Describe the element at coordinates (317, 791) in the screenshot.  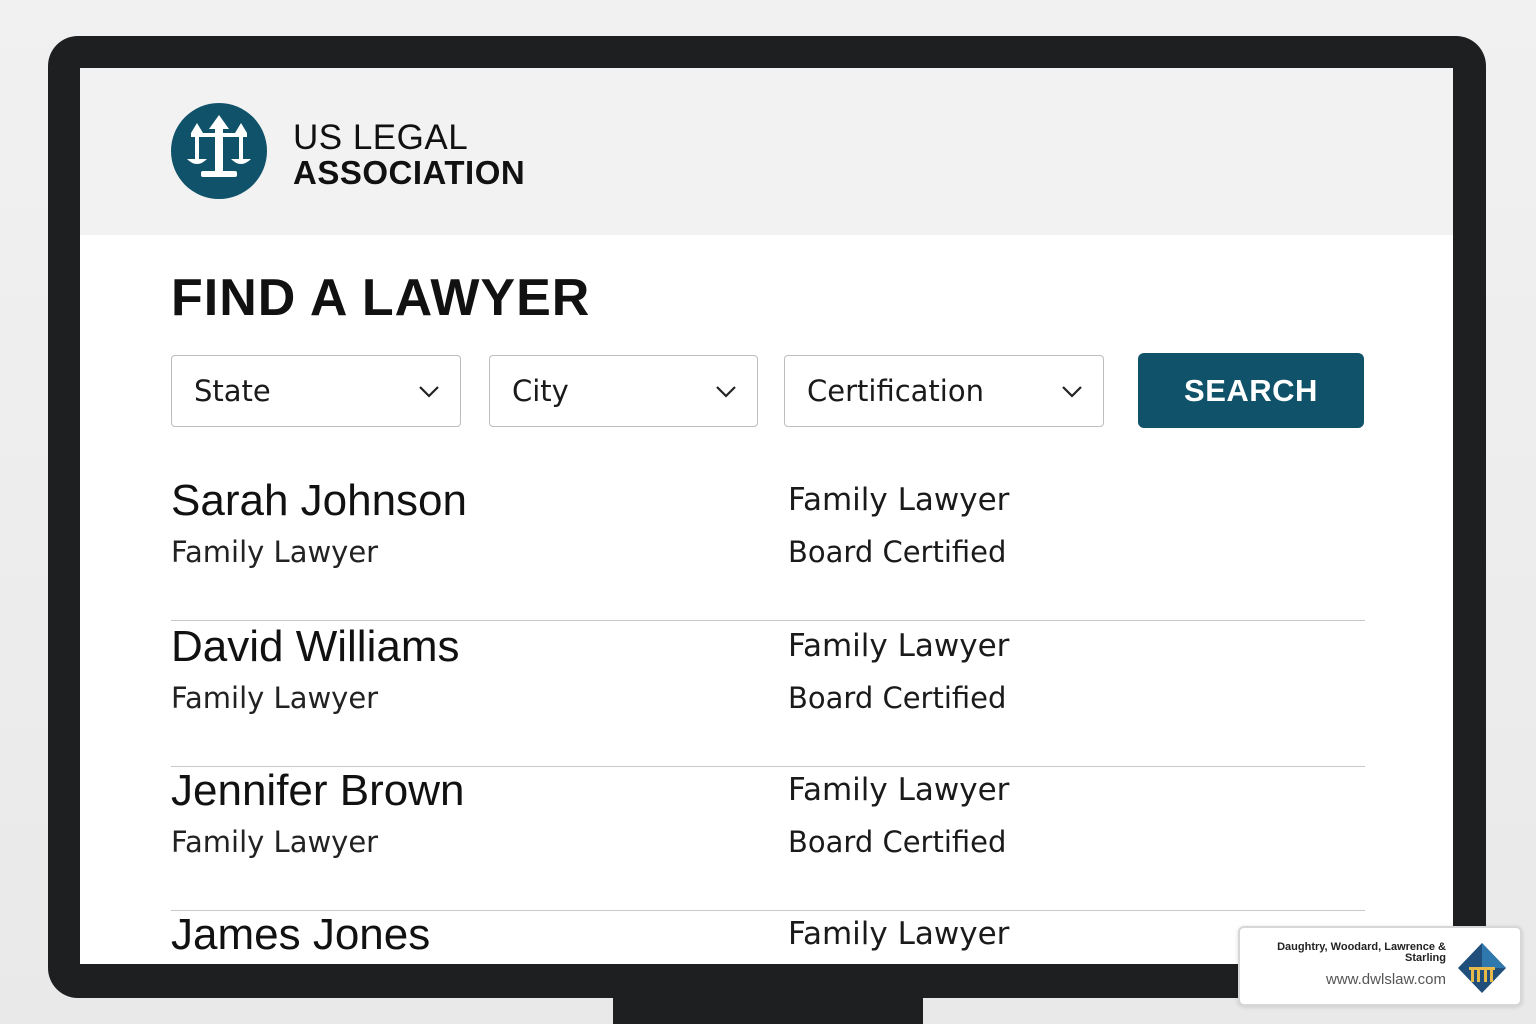
I see `lawyer-name: Jennifer Brown` at that location.